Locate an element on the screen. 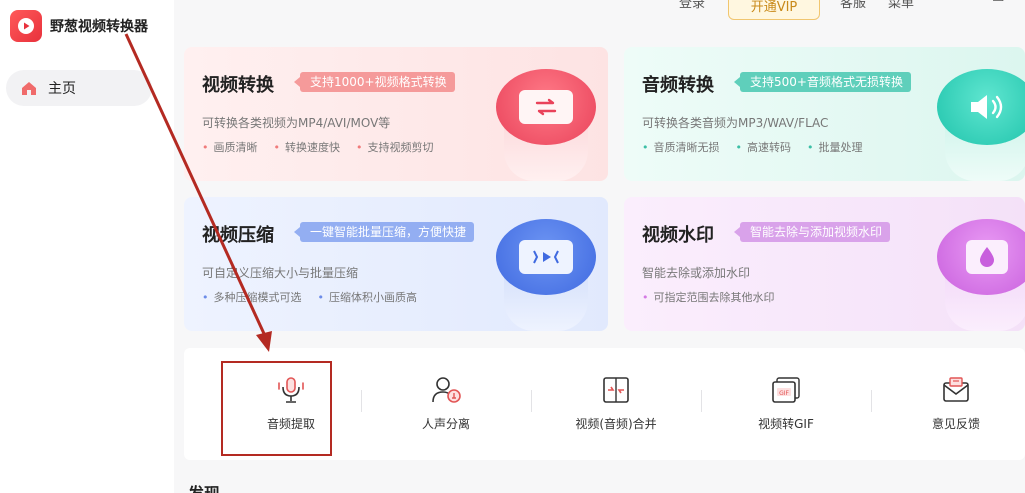 This screenshot has height=493, width=1025. minimize-icon: — is located at coordinates (964, 2).